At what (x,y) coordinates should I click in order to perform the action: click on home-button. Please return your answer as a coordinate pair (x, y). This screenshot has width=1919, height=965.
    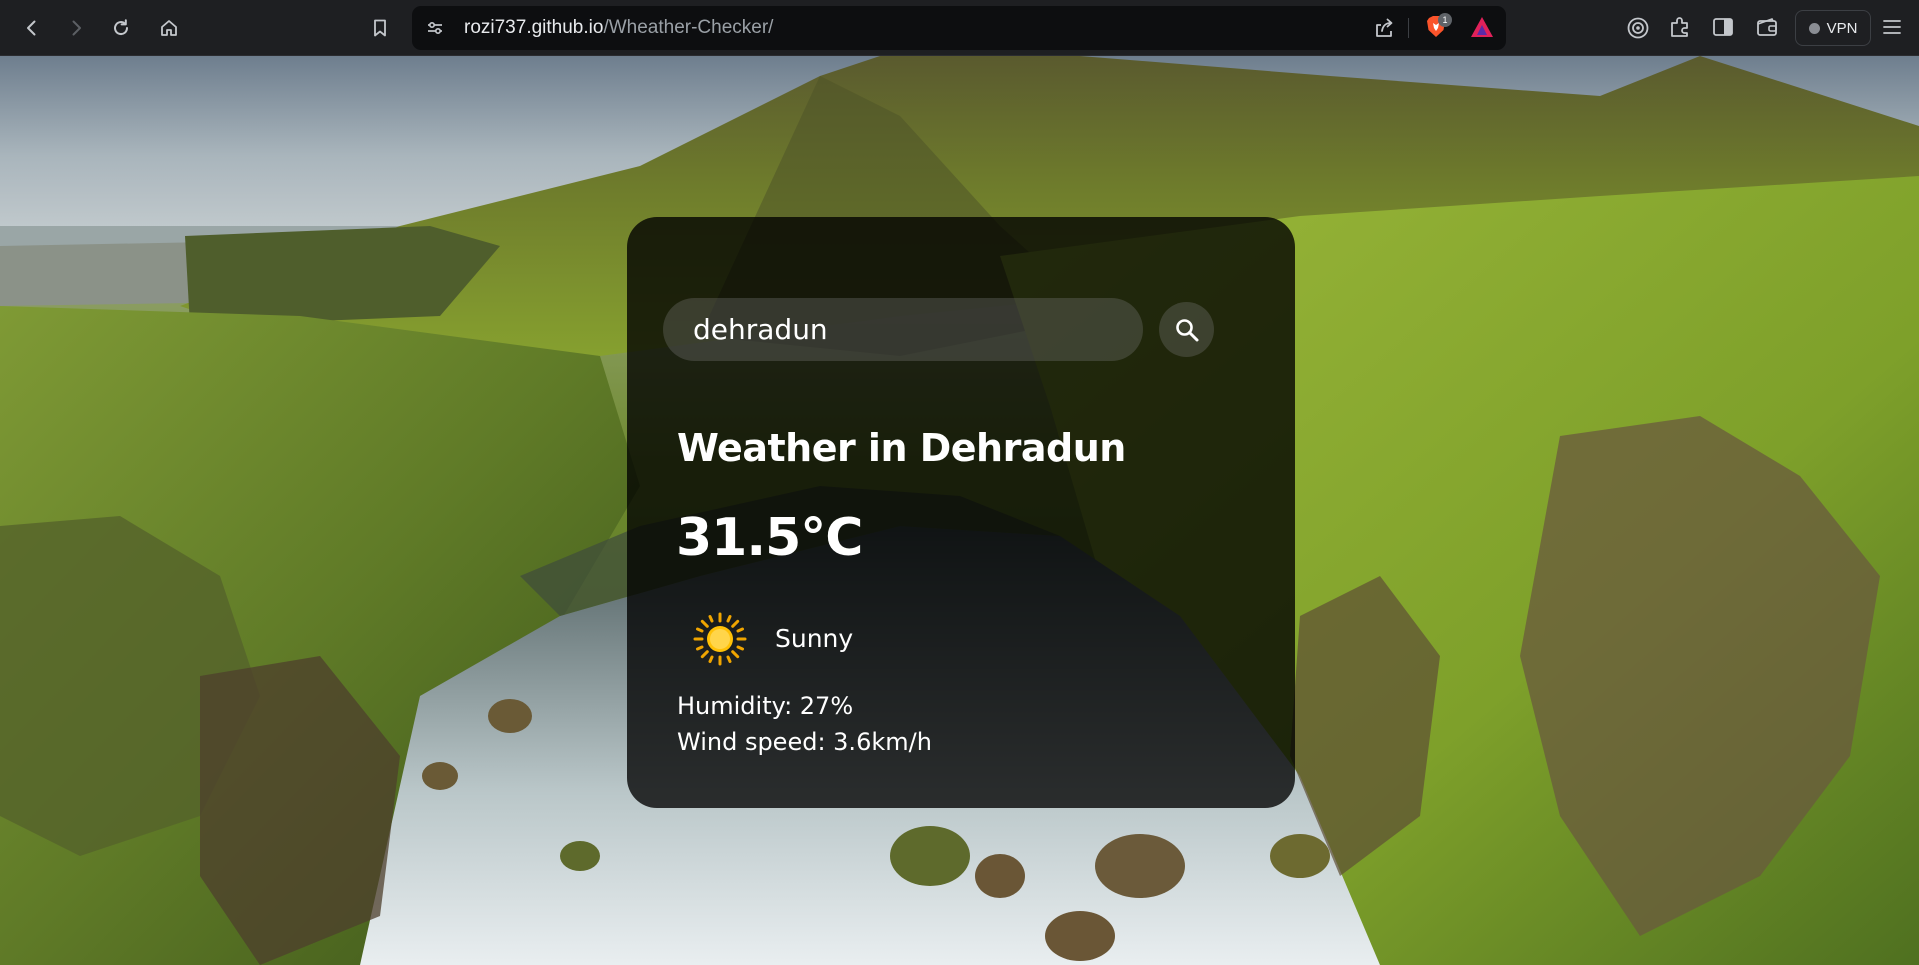
    Looking at the image, I should click on (169, 28).